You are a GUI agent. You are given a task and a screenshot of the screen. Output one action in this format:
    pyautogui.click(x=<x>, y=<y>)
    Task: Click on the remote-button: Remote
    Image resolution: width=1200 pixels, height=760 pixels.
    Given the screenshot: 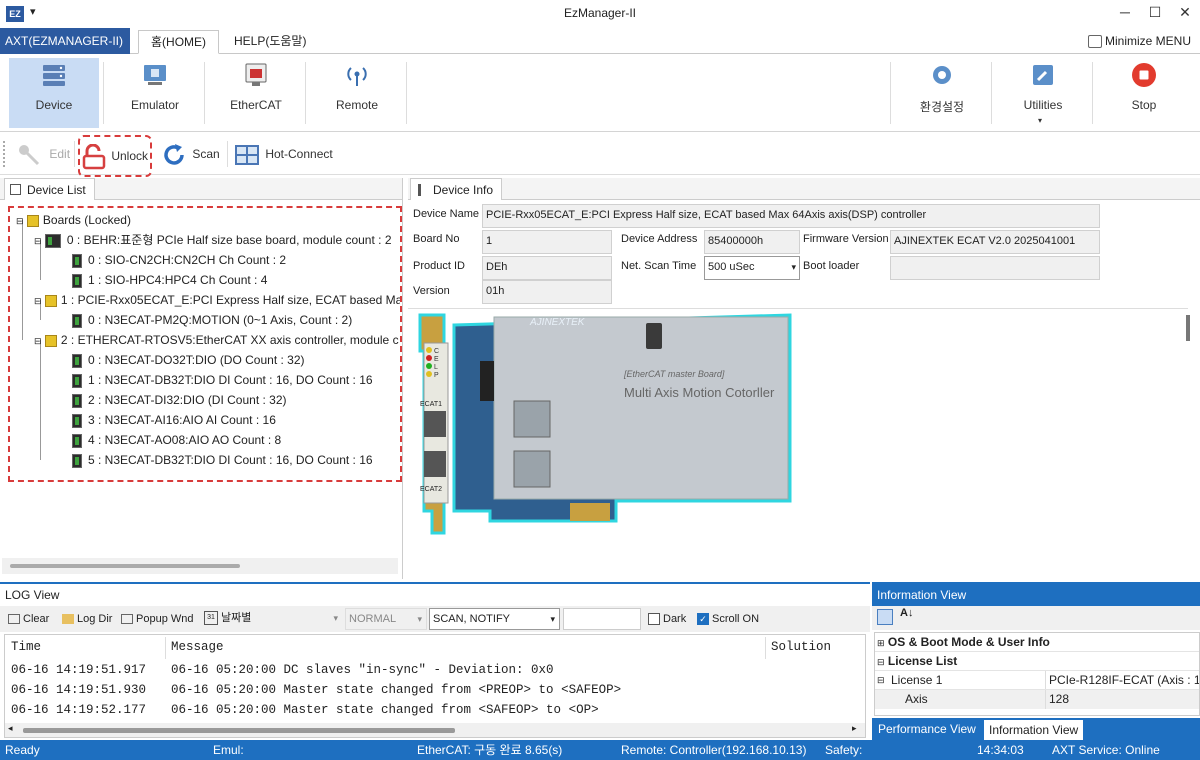 What is the action you would take?
    pyautogui.click(x=357, y=93)
    